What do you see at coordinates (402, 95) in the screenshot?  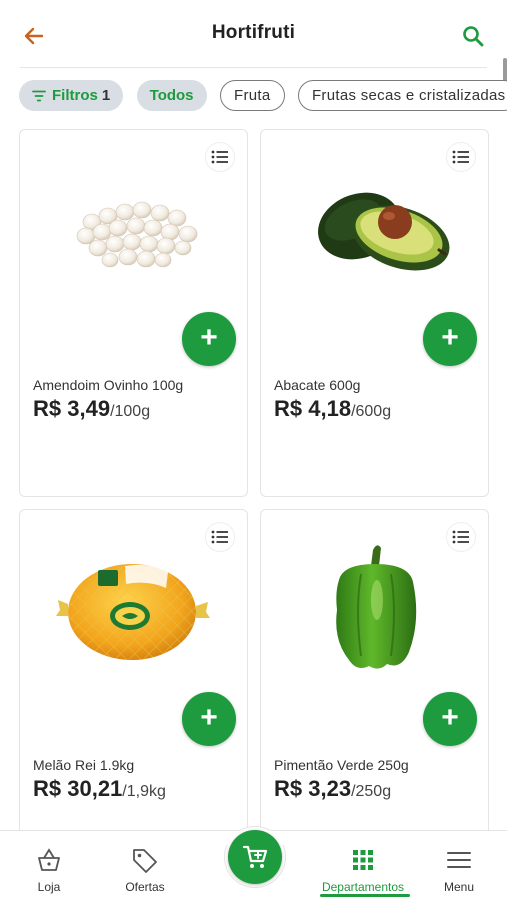 I see `chip-frutas-secas: Frutas secas e cristalizadas` at bounding box center [402, 95].